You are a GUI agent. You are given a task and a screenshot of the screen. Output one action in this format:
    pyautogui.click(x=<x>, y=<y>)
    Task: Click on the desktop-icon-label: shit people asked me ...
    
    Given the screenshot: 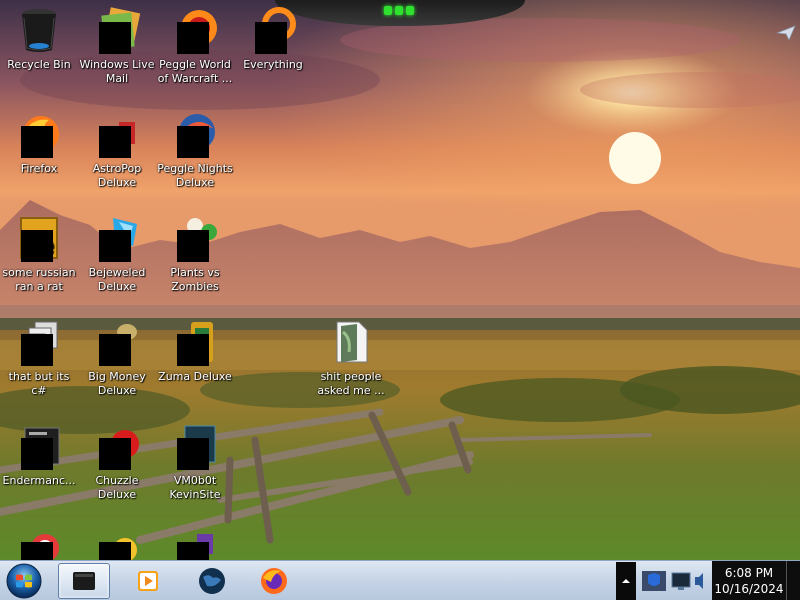 What is the action you would take?
    pyautogui.click(x=351, y=383)
    